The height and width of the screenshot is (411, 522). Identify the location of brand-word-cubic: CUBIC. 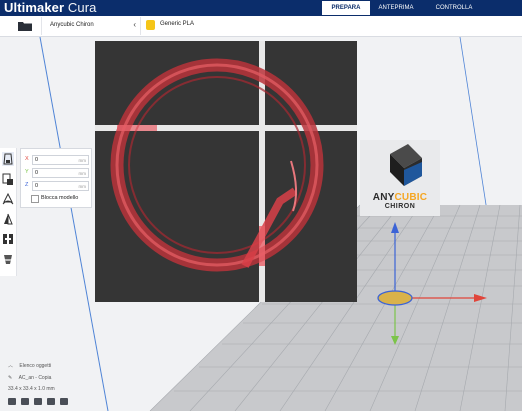
(411, 197).